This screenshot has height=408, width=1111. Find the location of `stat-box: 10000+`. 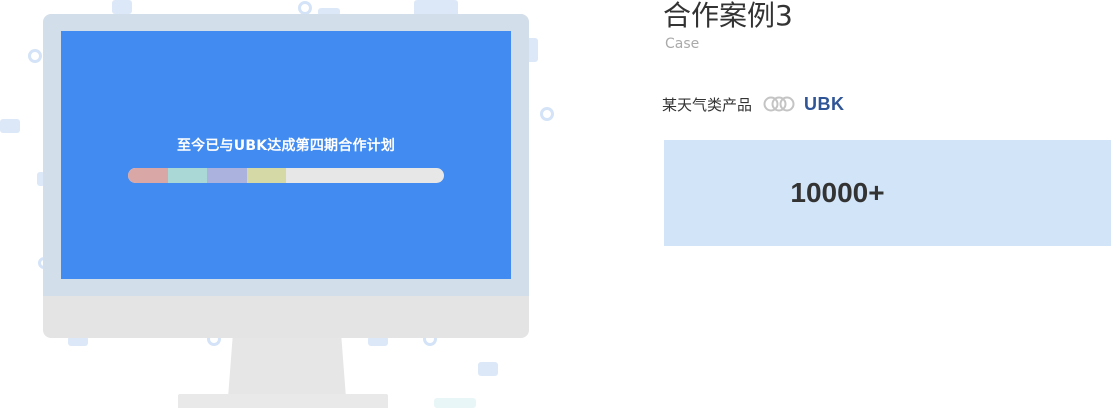

stat-box: 10000+ is located at coordinates (887, 193).